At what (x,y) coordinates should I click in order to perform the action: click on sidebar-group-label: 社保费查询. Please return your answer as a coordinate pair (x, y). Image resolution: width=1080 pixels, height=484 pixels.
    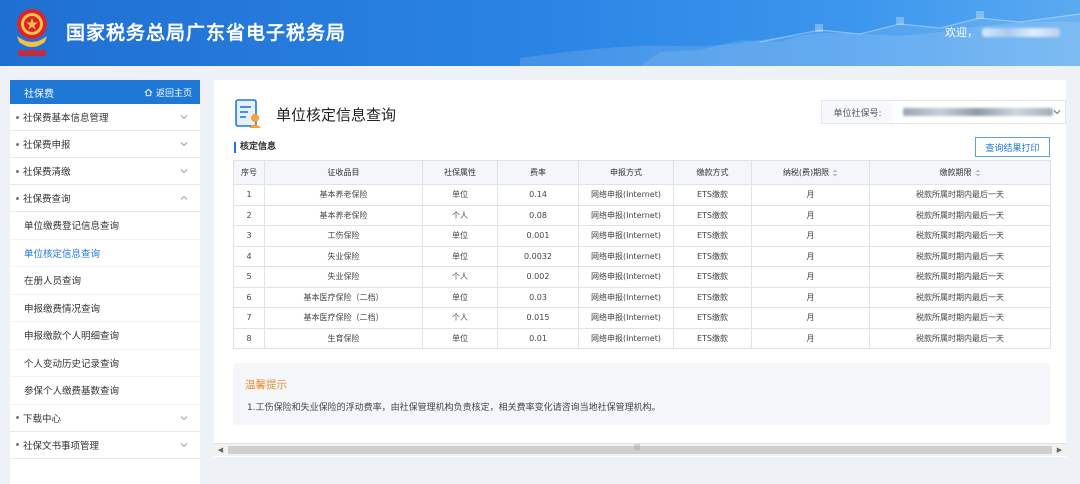
    Looking at the image, I should click on (47, 199).